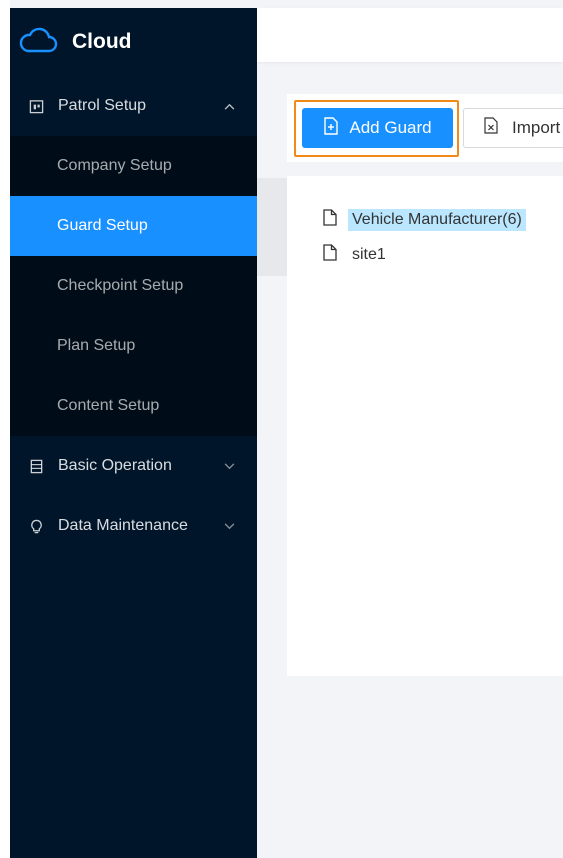 The width and height of the screenshot is (563, 858). Describe the element at coordinates (437, 220) in the screenshot. I see `tree-node-label: Vehicle Manufacturer(6)` at that location.